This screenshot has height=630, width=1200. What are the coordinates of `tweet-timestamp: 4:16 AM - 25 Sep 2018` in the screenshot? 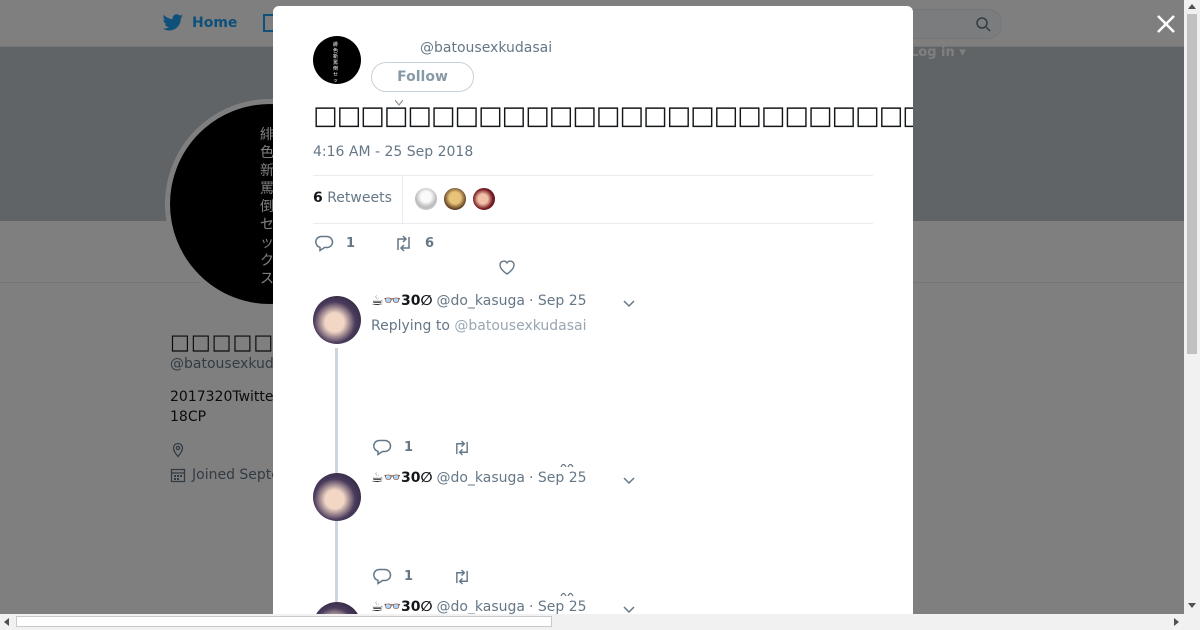 It's located at (393, 152).